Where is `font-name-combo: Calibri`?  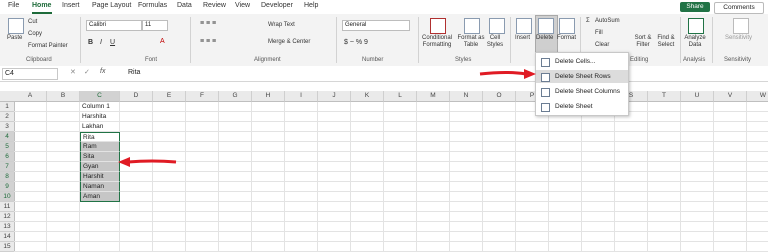
font-name-combo: Calibri is located at coordinates (114, 25).